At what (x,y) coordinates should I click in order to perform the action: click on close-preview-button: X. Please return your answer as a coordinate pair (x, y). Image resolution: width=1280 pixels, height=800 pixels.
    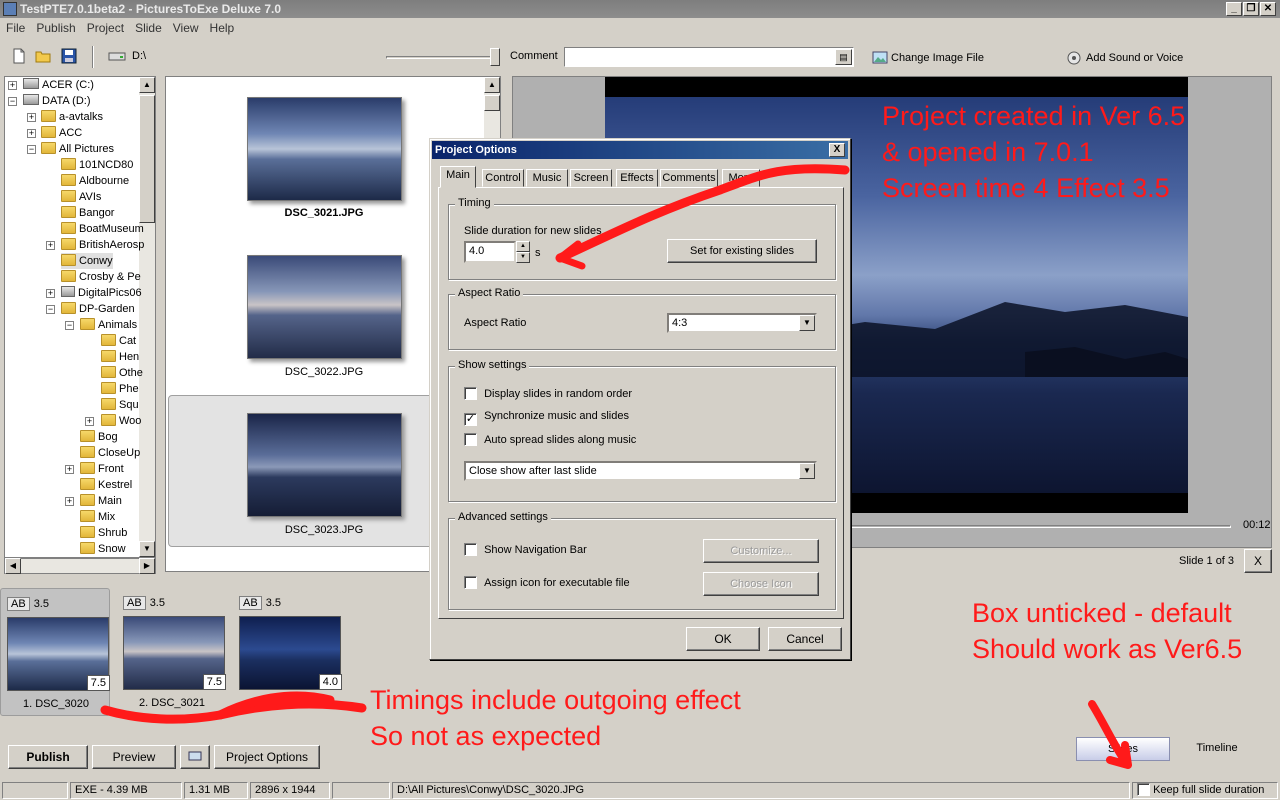
    Looking at the image, I should click on (1258, 561).